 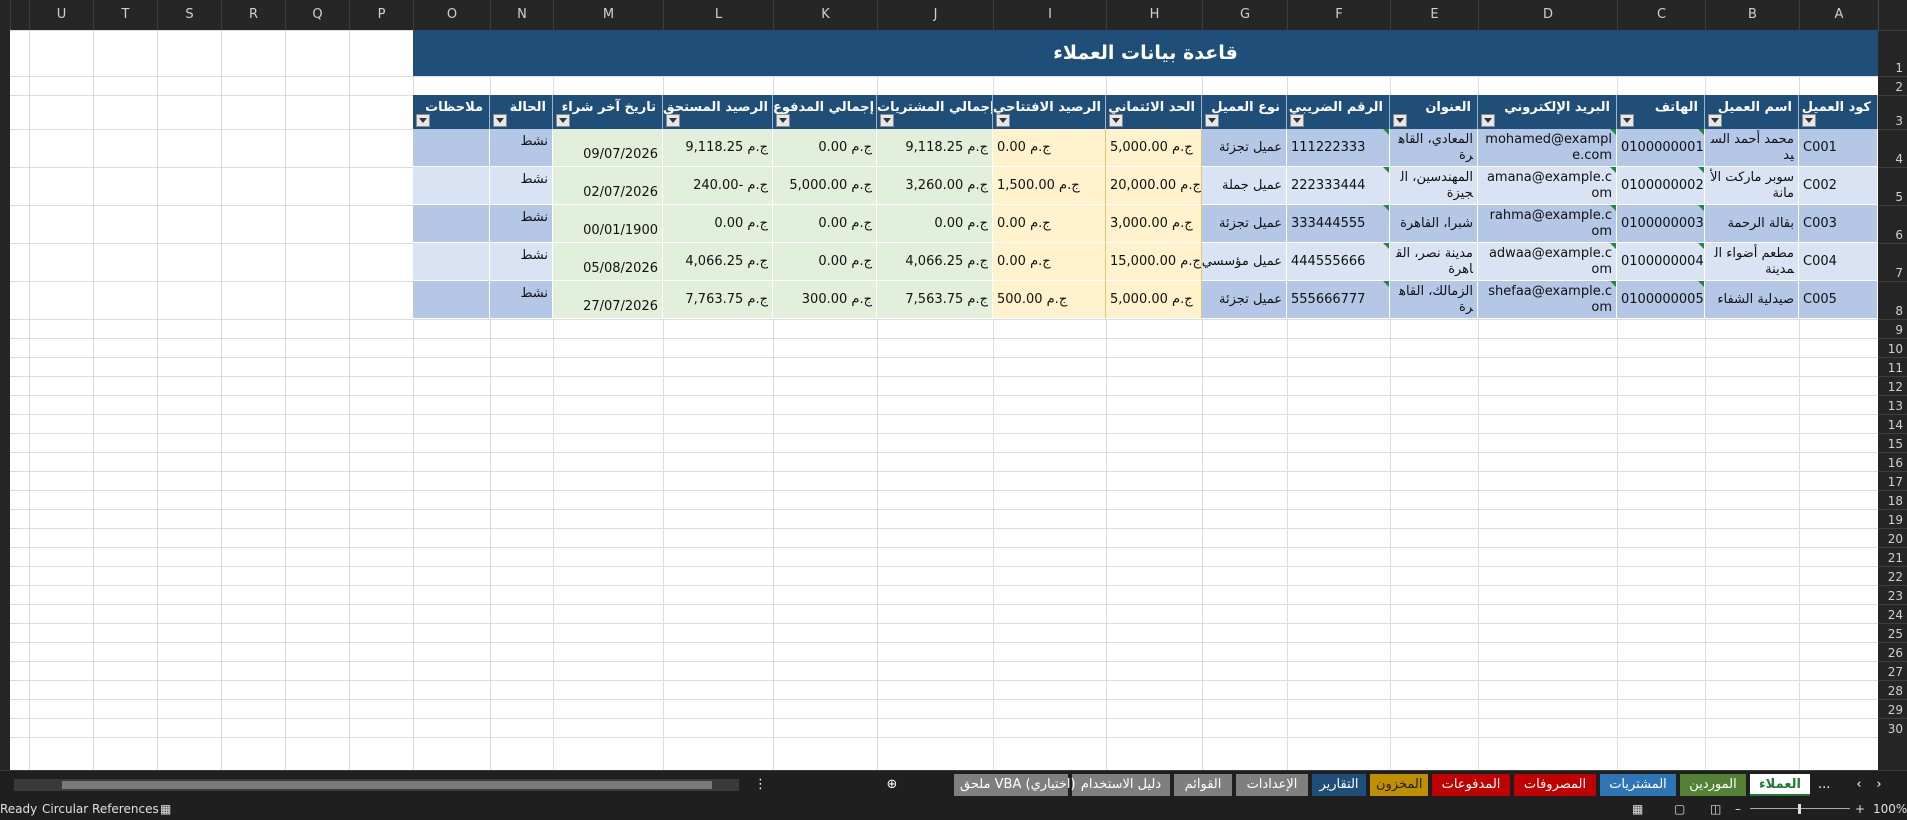 What do you see at coordinates (718, 186) in the screenshot?
I see `cell-l5: ج.م -240.00` at bounding box center [718, 186].